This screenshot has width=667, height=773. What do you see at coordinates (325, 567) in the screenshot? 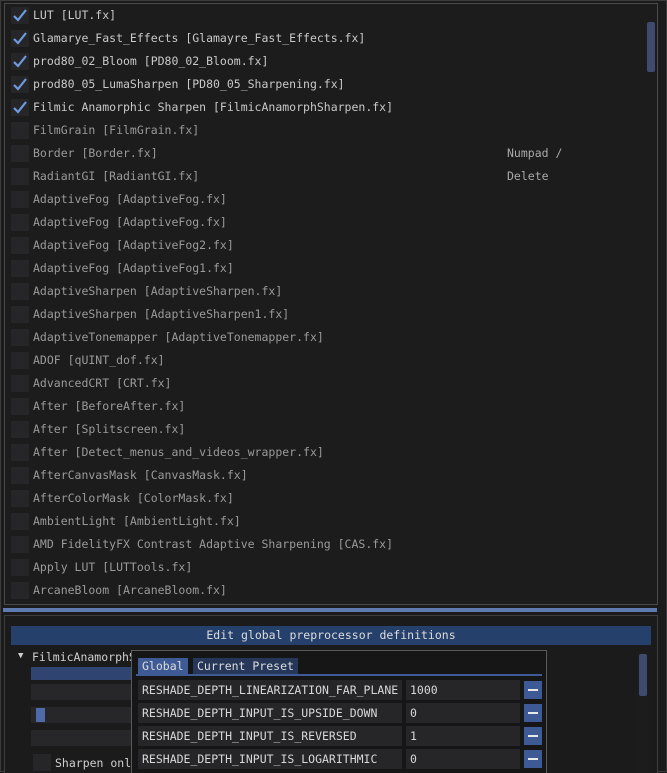
I see `technique-row: Apply LUT [LUTTools.fx]` at bounding box center [325, 567].